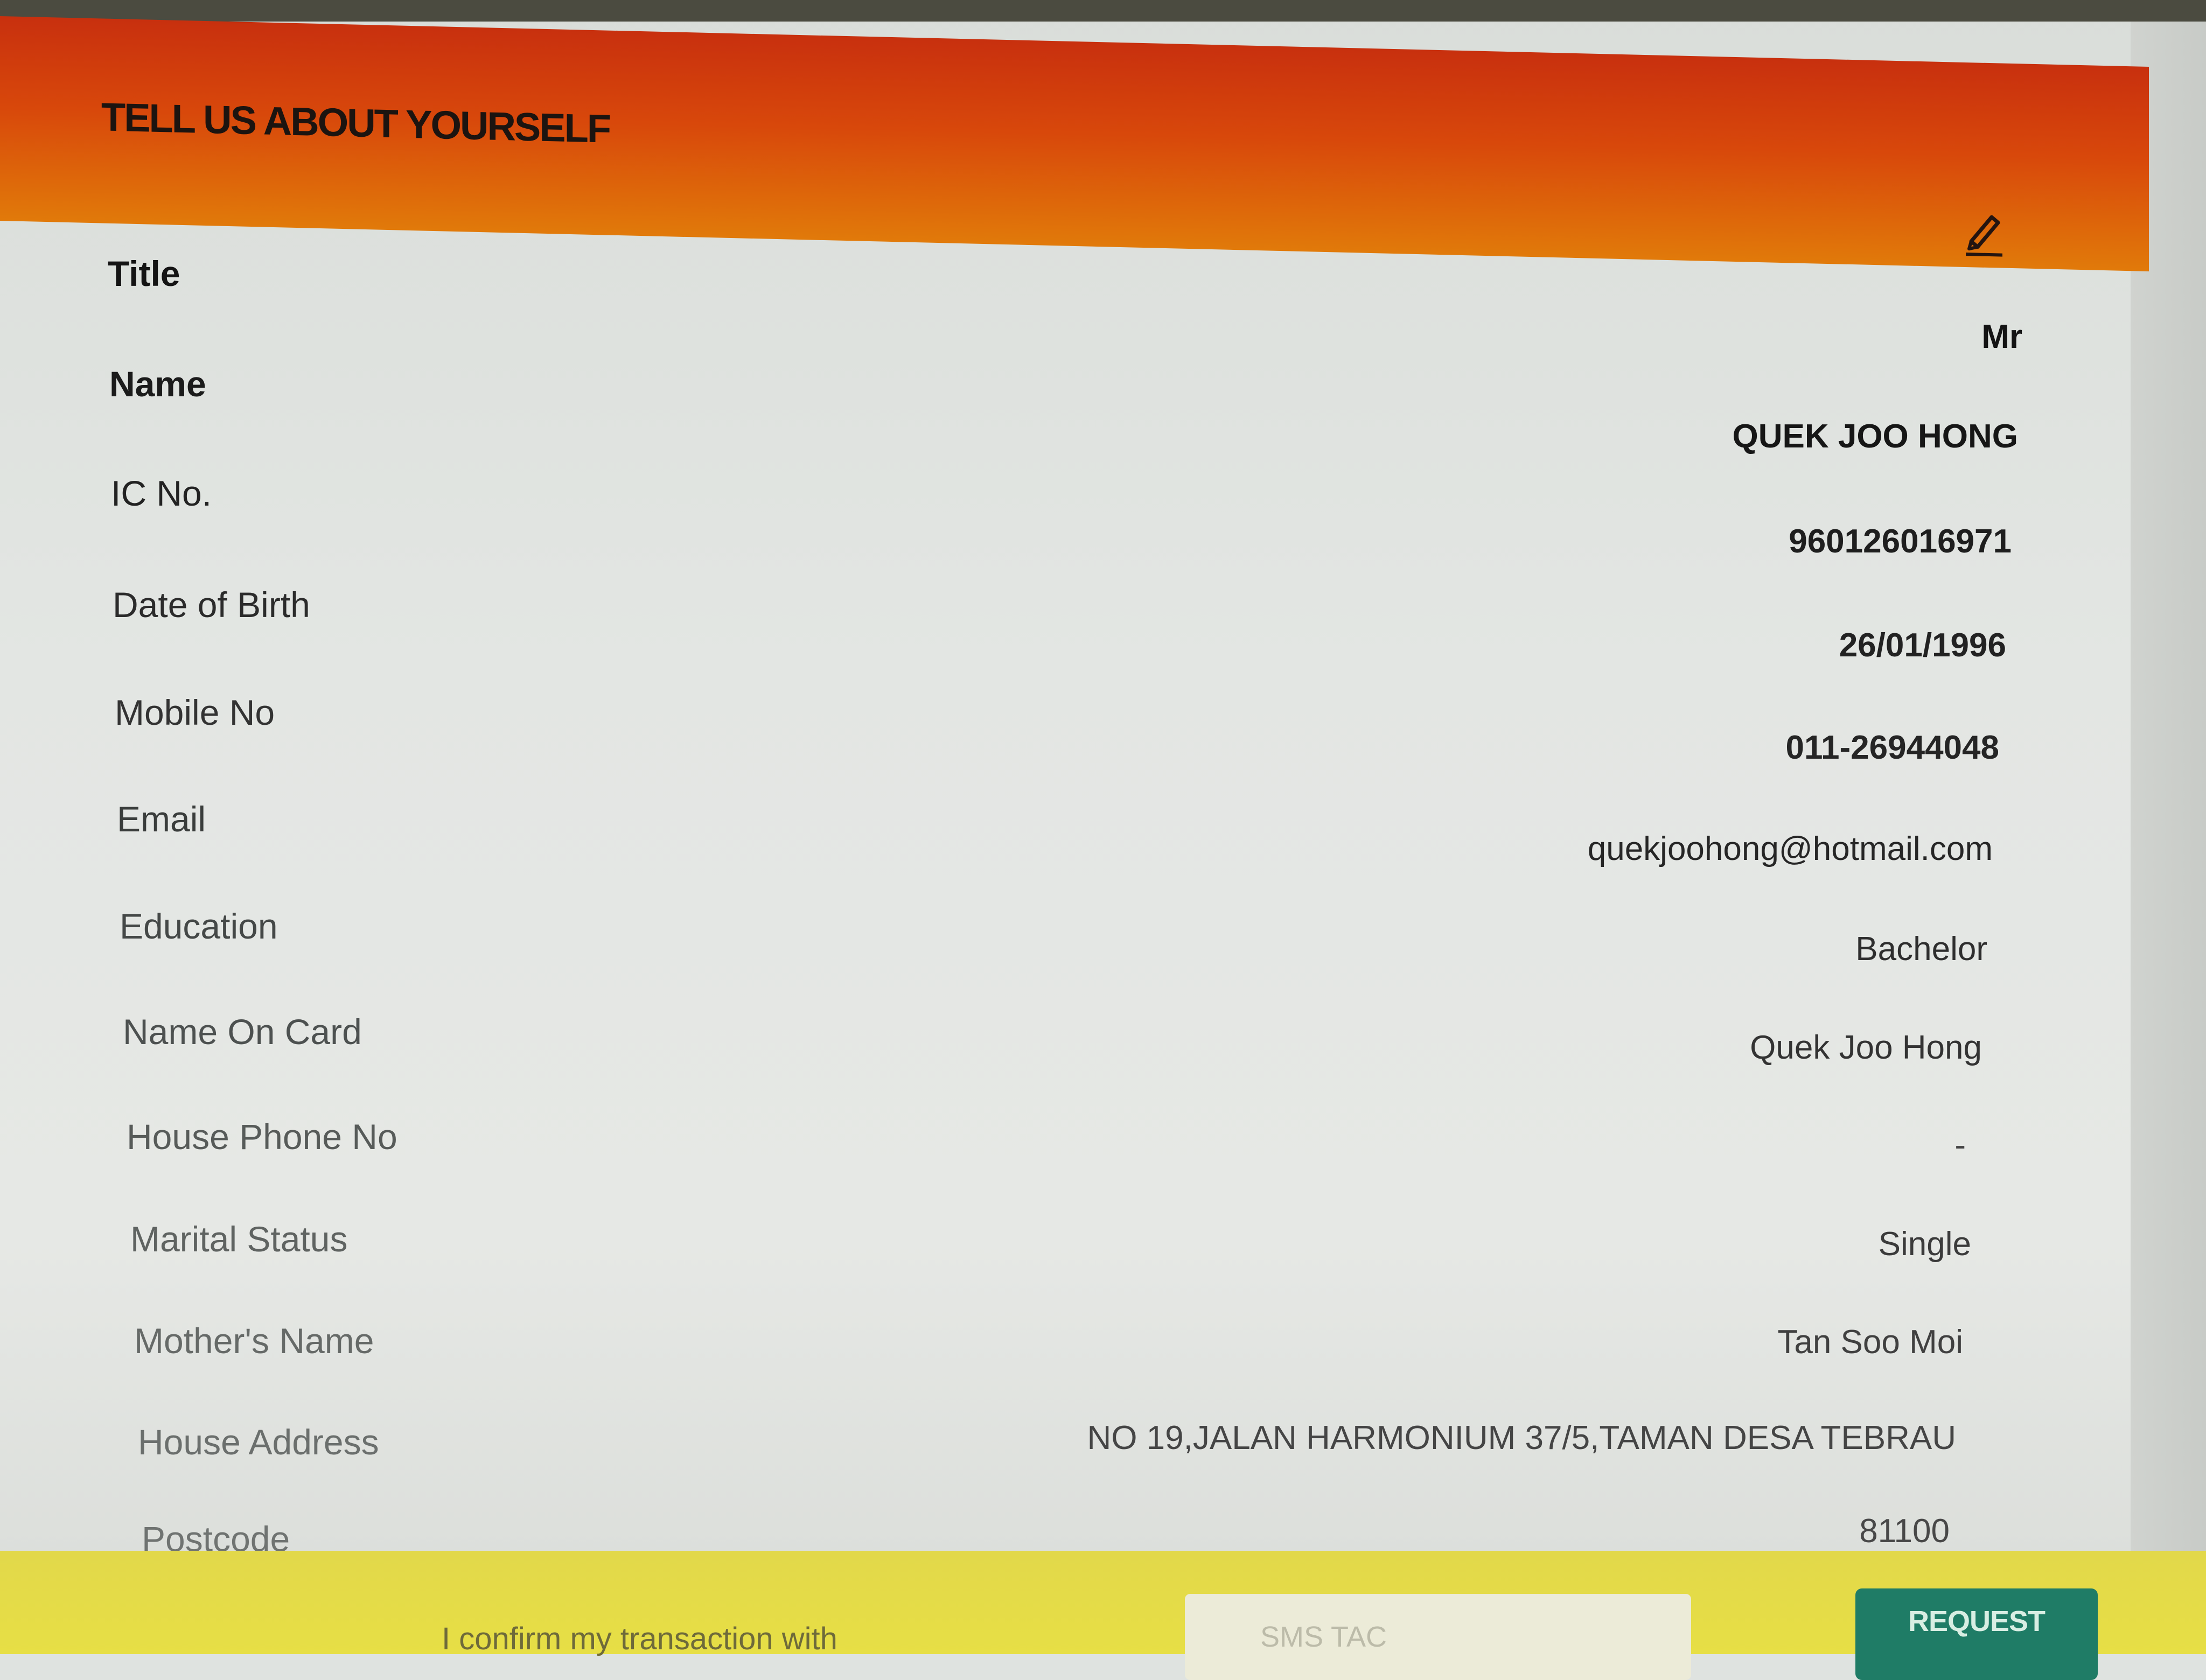 This screenshot has height=1680, width=2206. I want to click on email-label: Email, so click(161, 819).